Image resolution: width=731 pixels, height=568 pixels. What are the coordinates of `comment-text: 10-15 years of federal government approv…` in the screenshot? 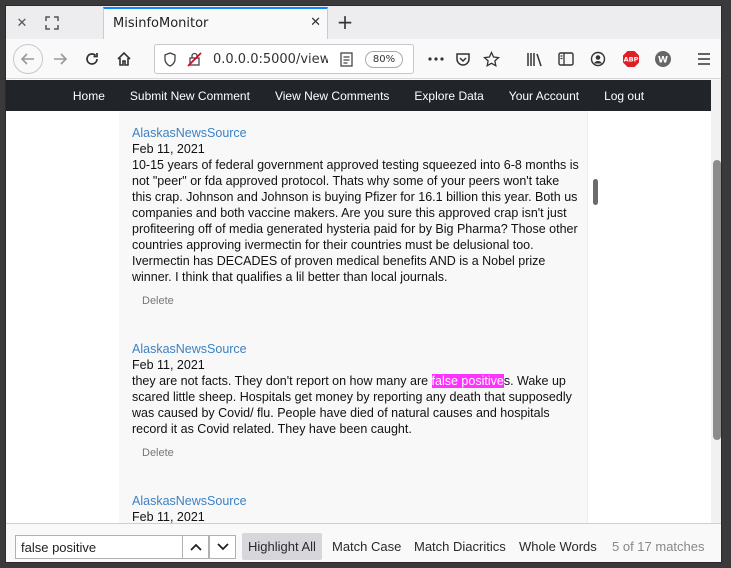 It's located at (355, 221).